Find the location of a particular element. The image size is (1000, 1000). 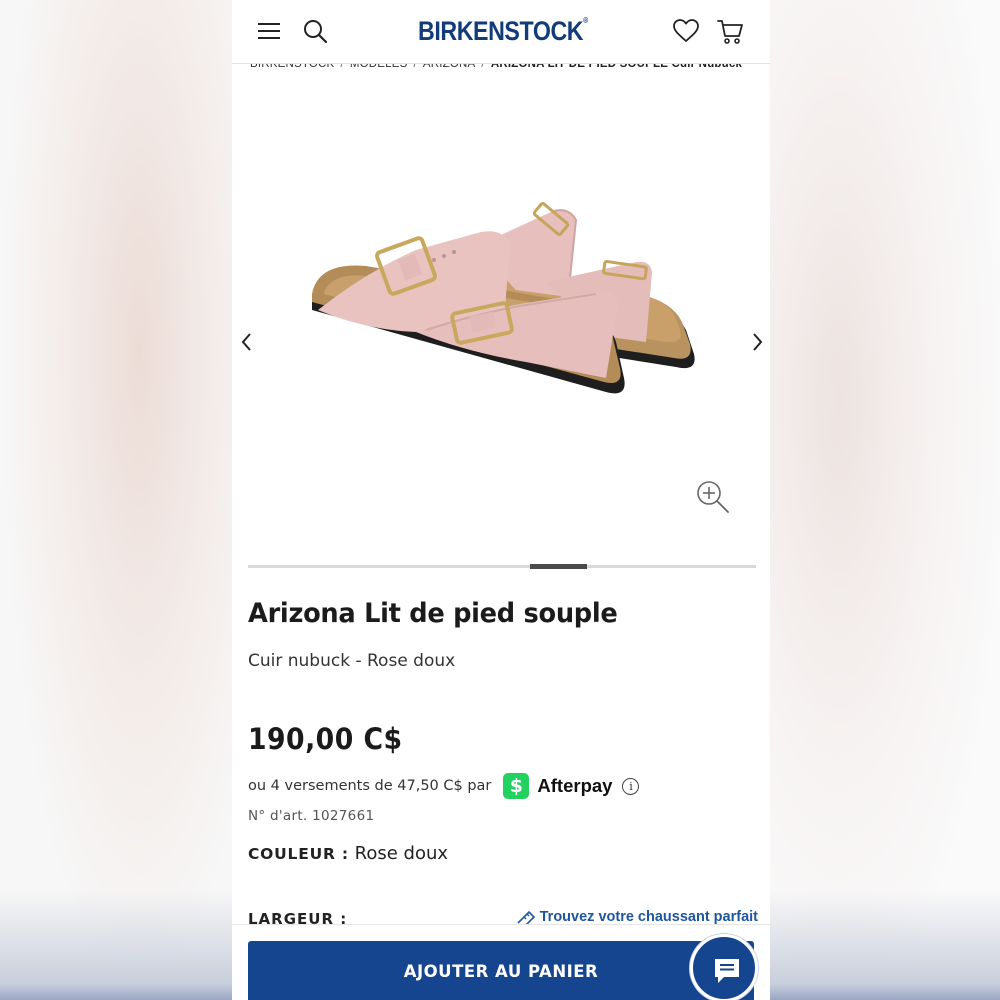

brand-logo: BIRKENSTOCK® is located at coordinates (503, 33).